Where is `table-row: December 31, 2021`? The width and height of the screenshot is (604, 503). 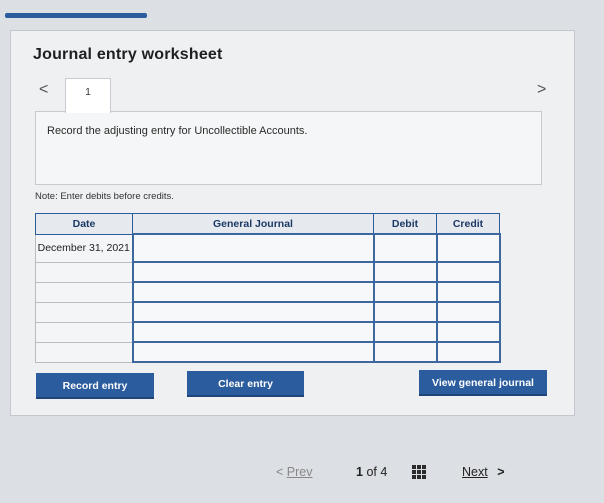 table-row: December 31, 2021 is located at coordinates (268, 248).